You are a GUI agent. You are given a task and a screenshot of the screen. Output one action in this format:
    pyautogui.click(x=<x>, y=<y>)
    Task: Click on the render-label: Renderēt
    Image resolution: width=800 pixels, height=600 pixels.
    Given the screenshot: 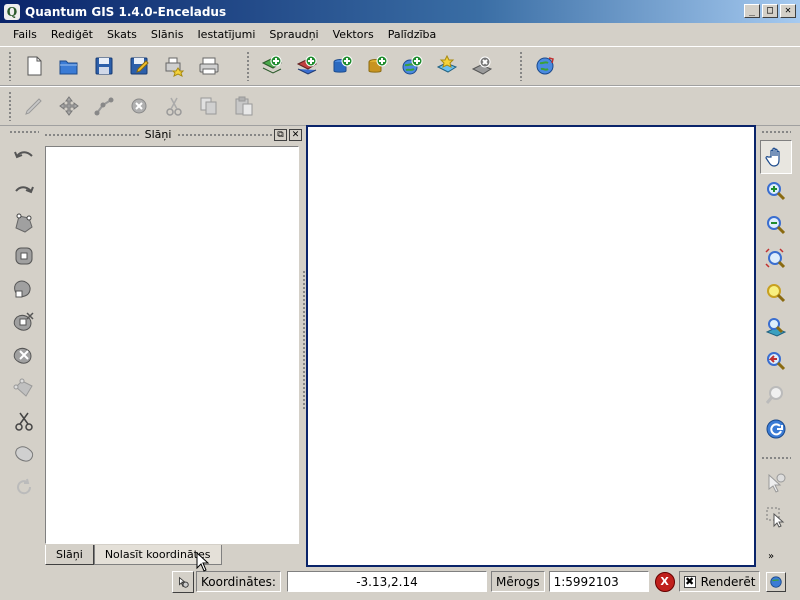 What is the action you would take?
    pyautogui.click(x=728, y=581)
    